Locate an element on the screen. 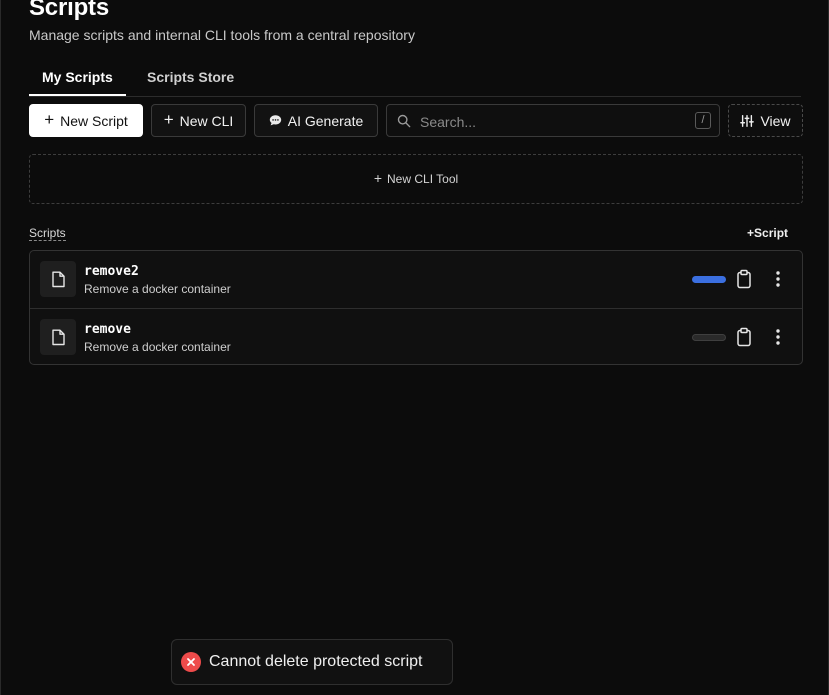 The height and width of the screenshot is (695, 829). ai-generate-button: AI Generate is located at coordinates (316, 120).